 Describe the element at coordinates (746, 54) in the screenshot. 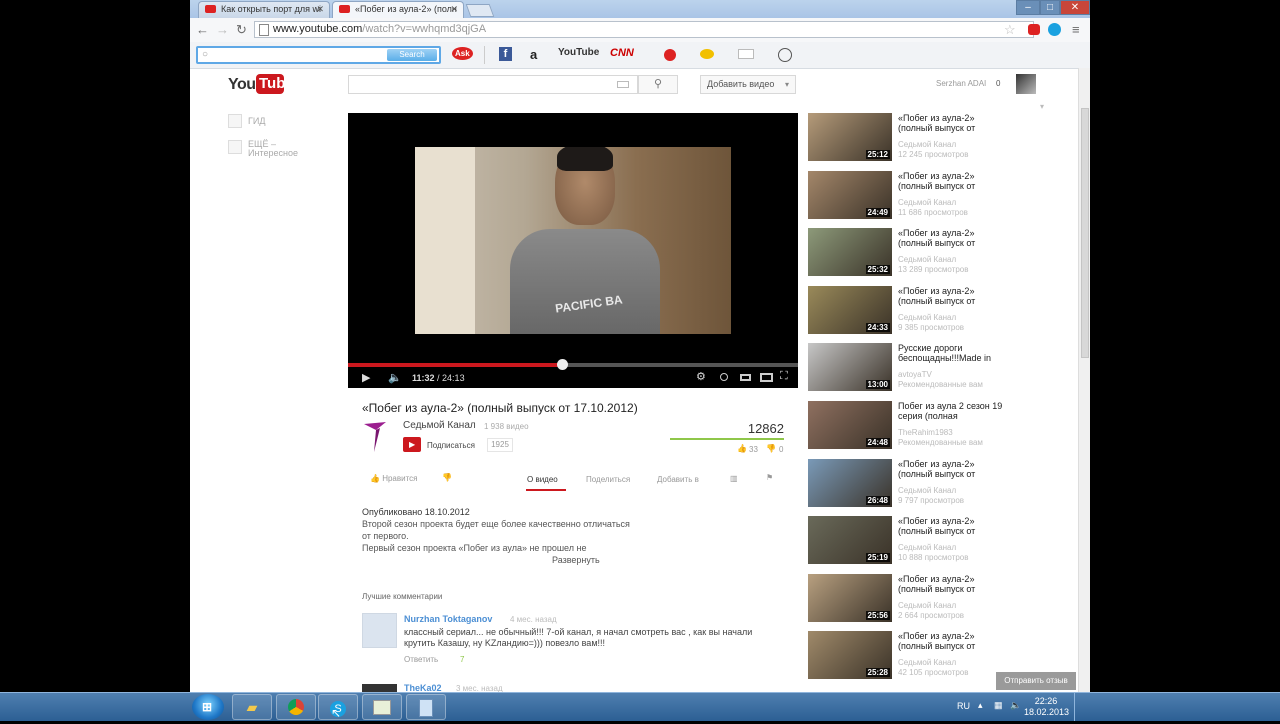

I see `mail-icon` at that location.